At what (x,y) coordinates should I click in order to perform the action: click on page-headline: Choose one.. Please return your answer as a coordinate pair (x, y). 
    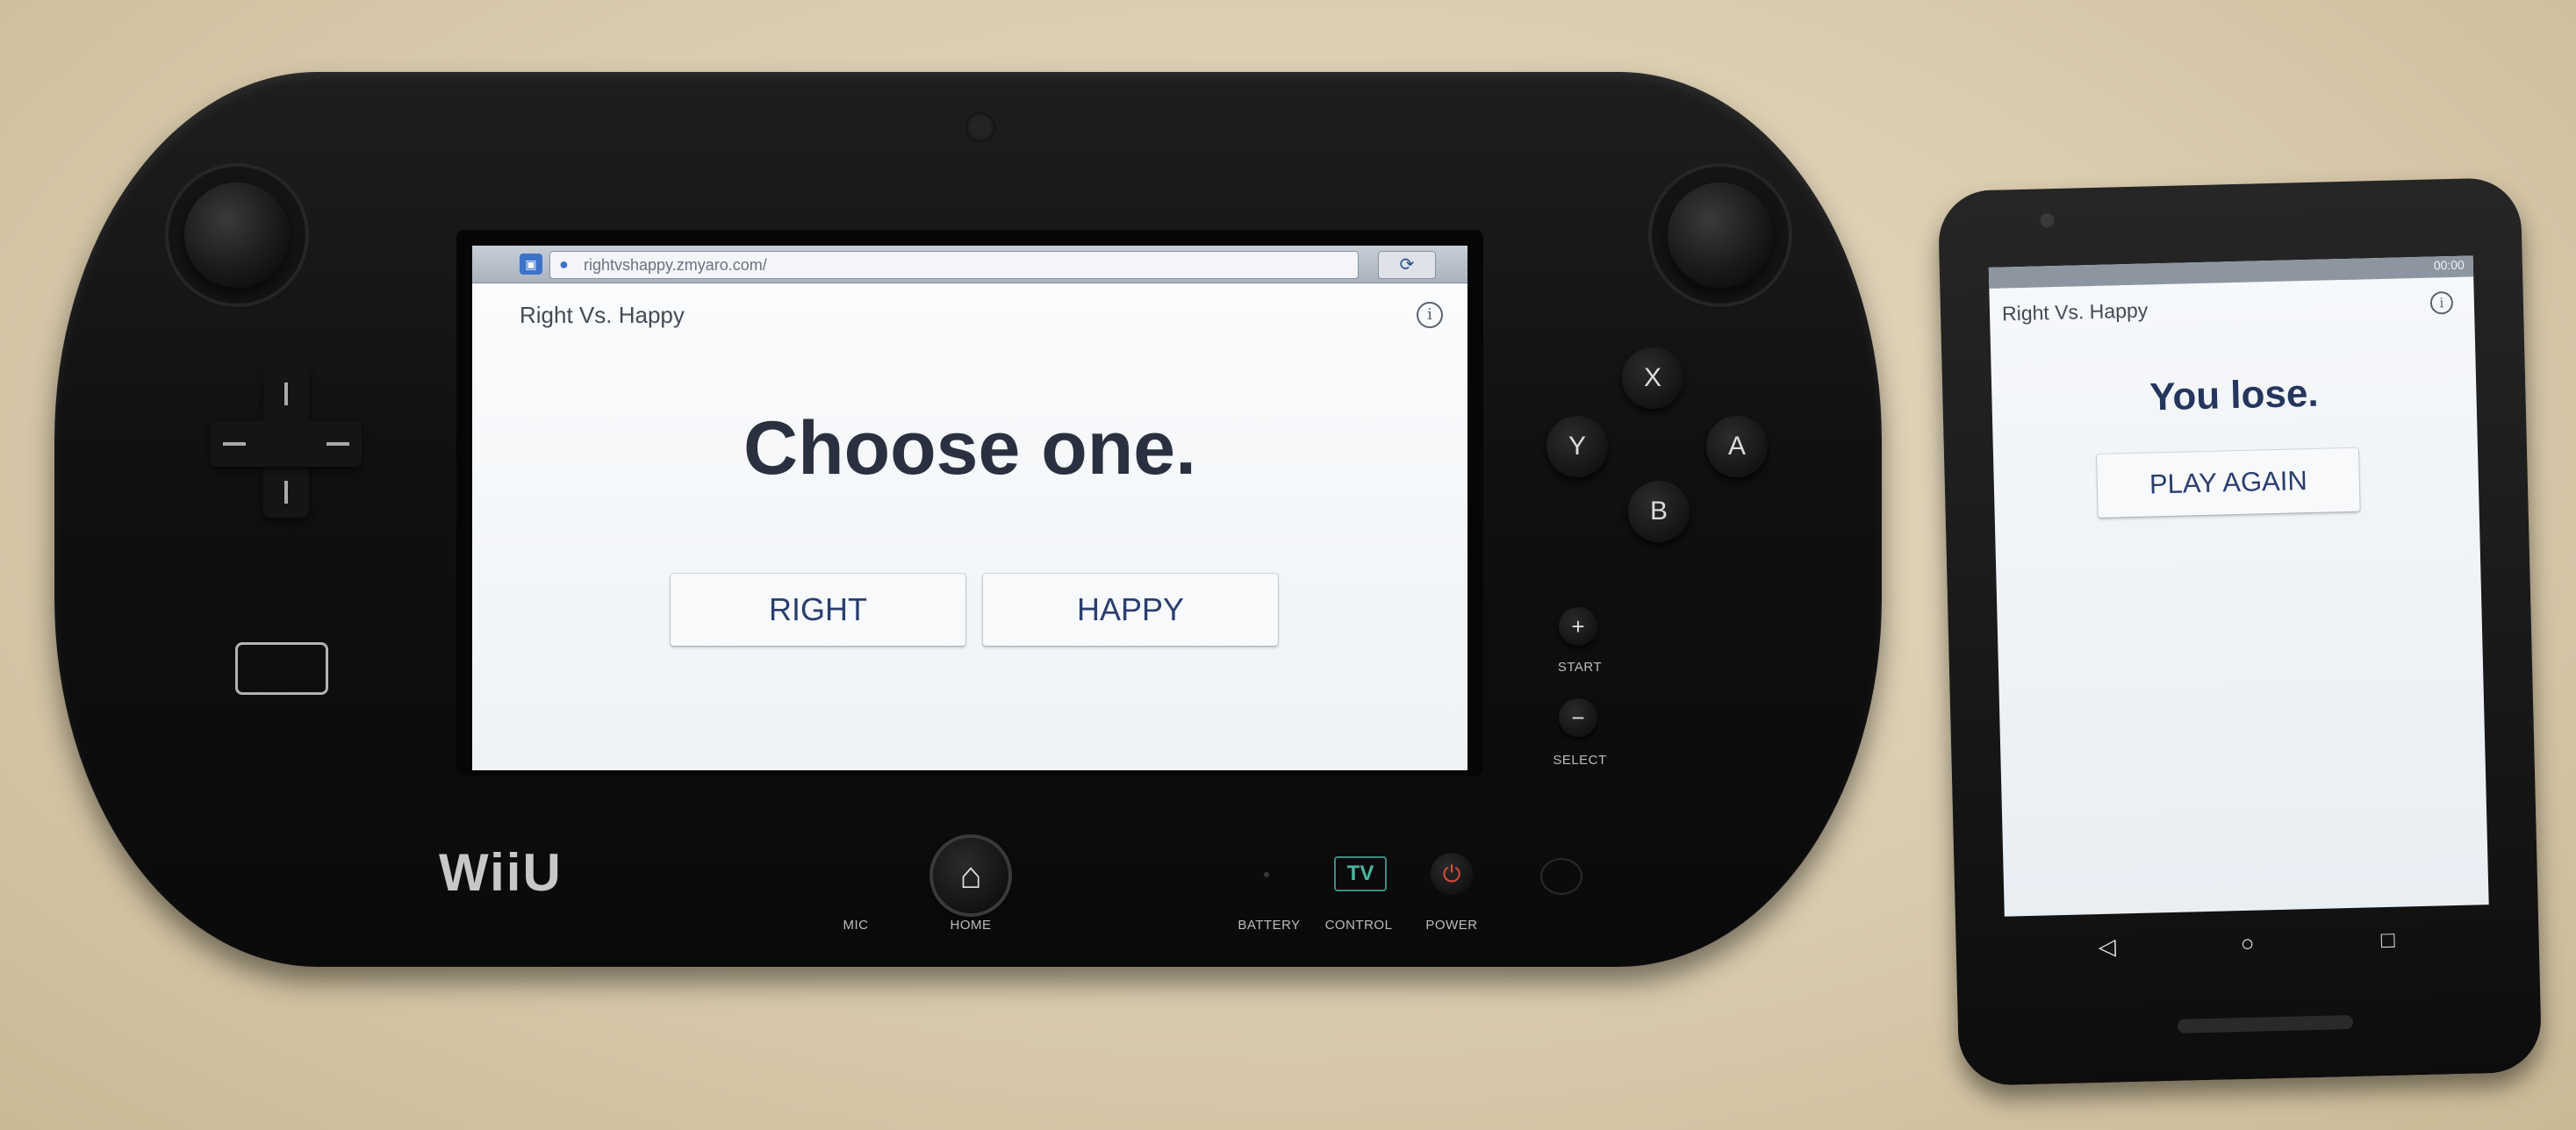
    Looking at the image, I should click on (970, 448).